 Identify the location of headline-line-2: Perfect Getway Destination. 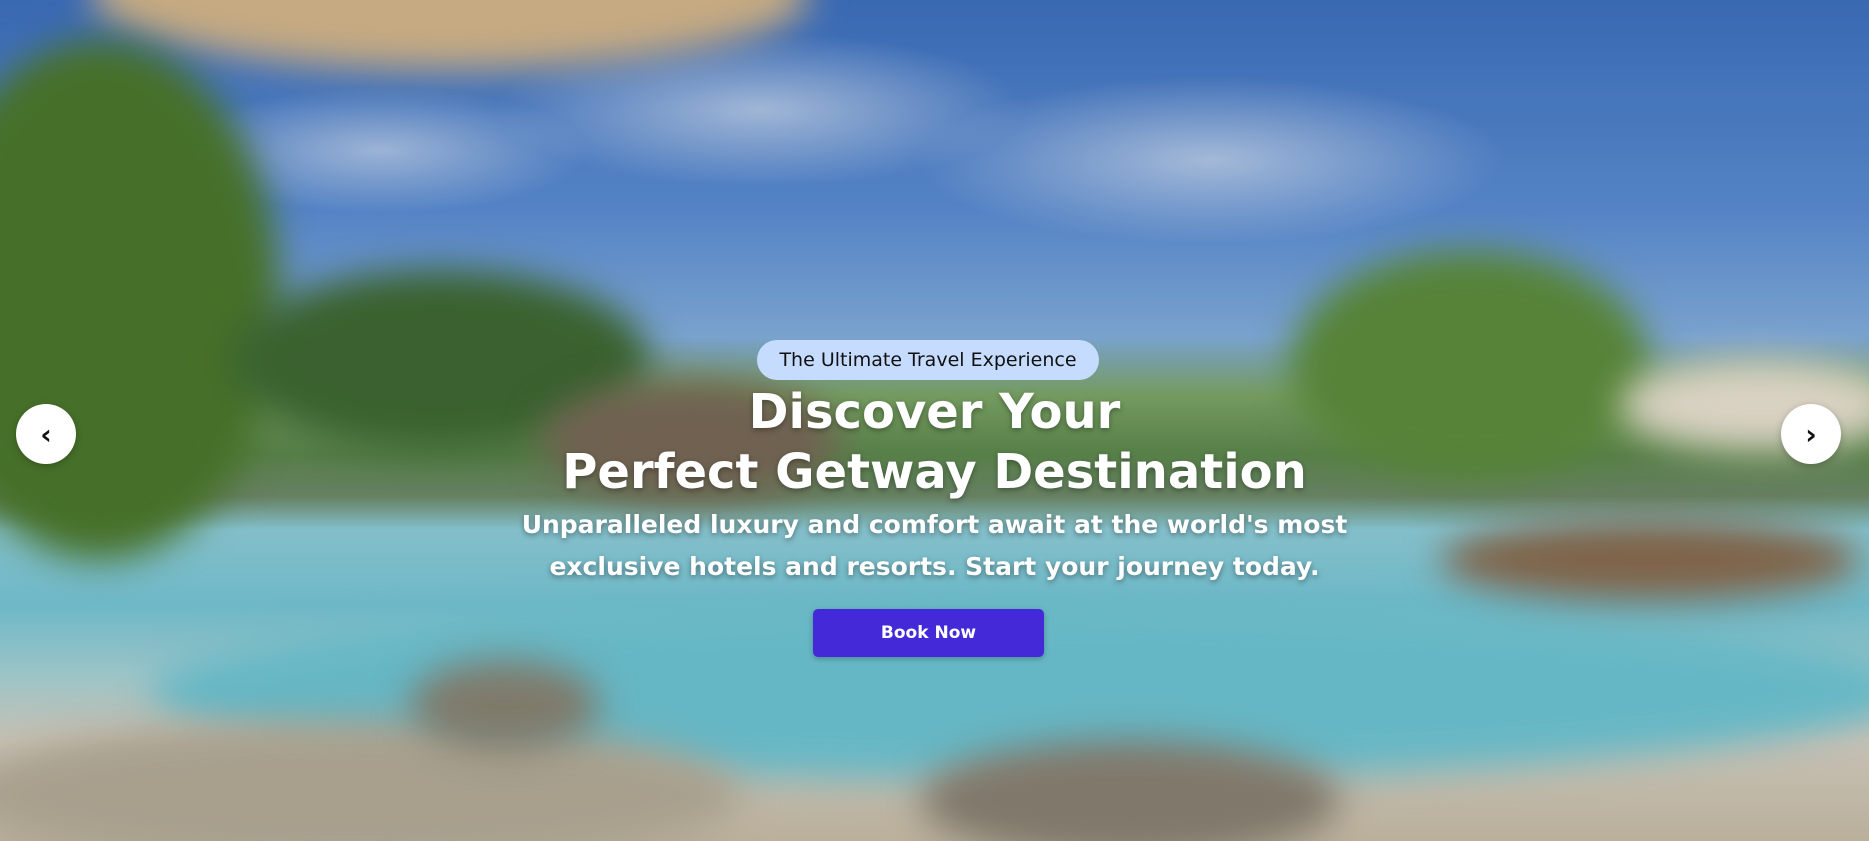
(934, 472).